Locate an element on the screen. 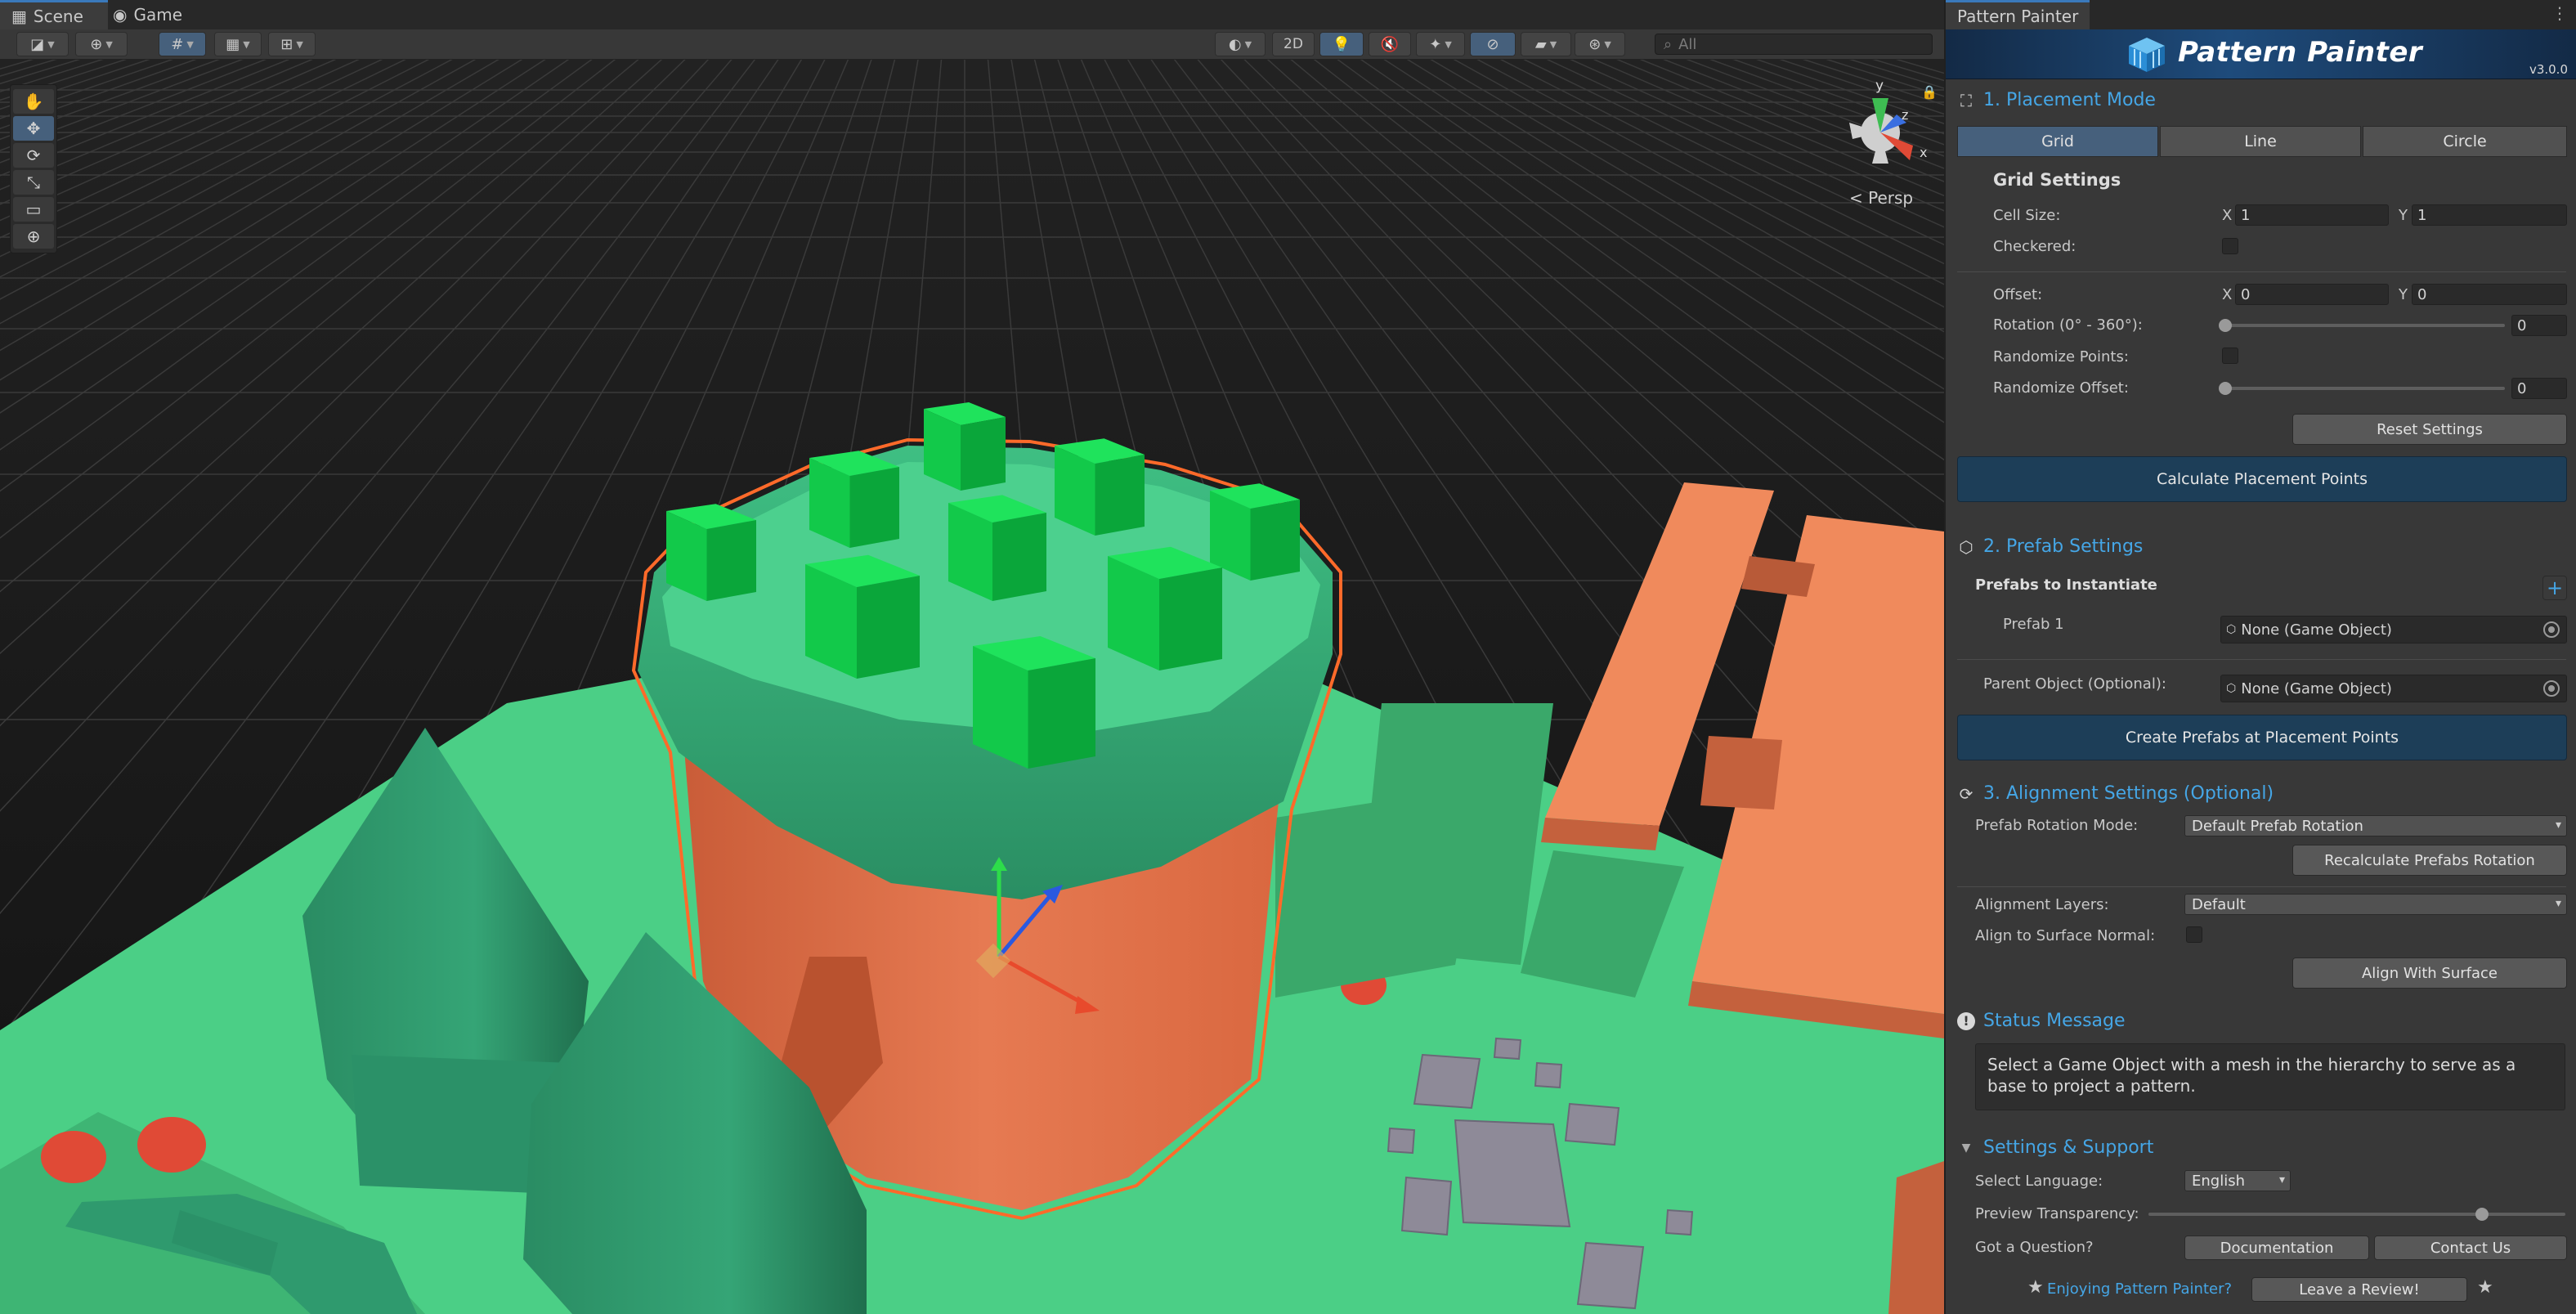 The height and width of the screenshot is (1314, 2576). grid-visibility-dropdown: ▦ ▼ is located at coordinates (238, 44).